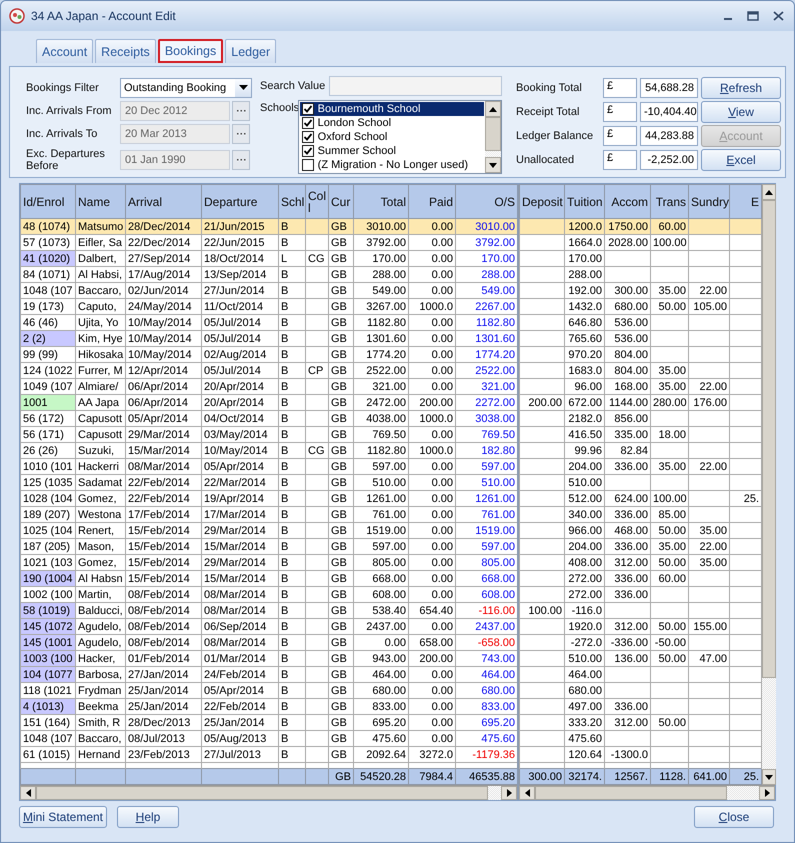 The width and height of the screenshot is (795, 843). Describe the element at coordinates (269, 338) in the screenshot. I see `table-row: 2 (2) Kim, Hye 10/May/2014 05/Jul/2014 B GB 1301.60 0.00 1301.60` at that location.